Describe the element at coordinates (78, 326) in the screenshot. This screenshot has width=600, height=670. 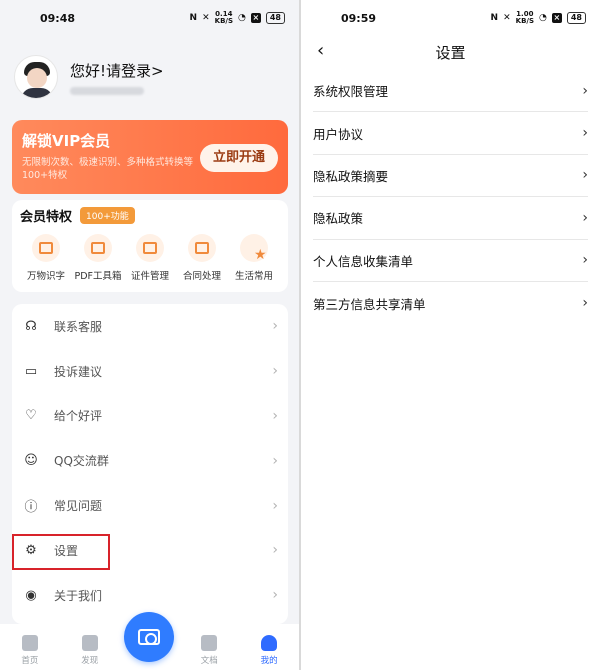
I see `menu-label: 联系客服` at that location.